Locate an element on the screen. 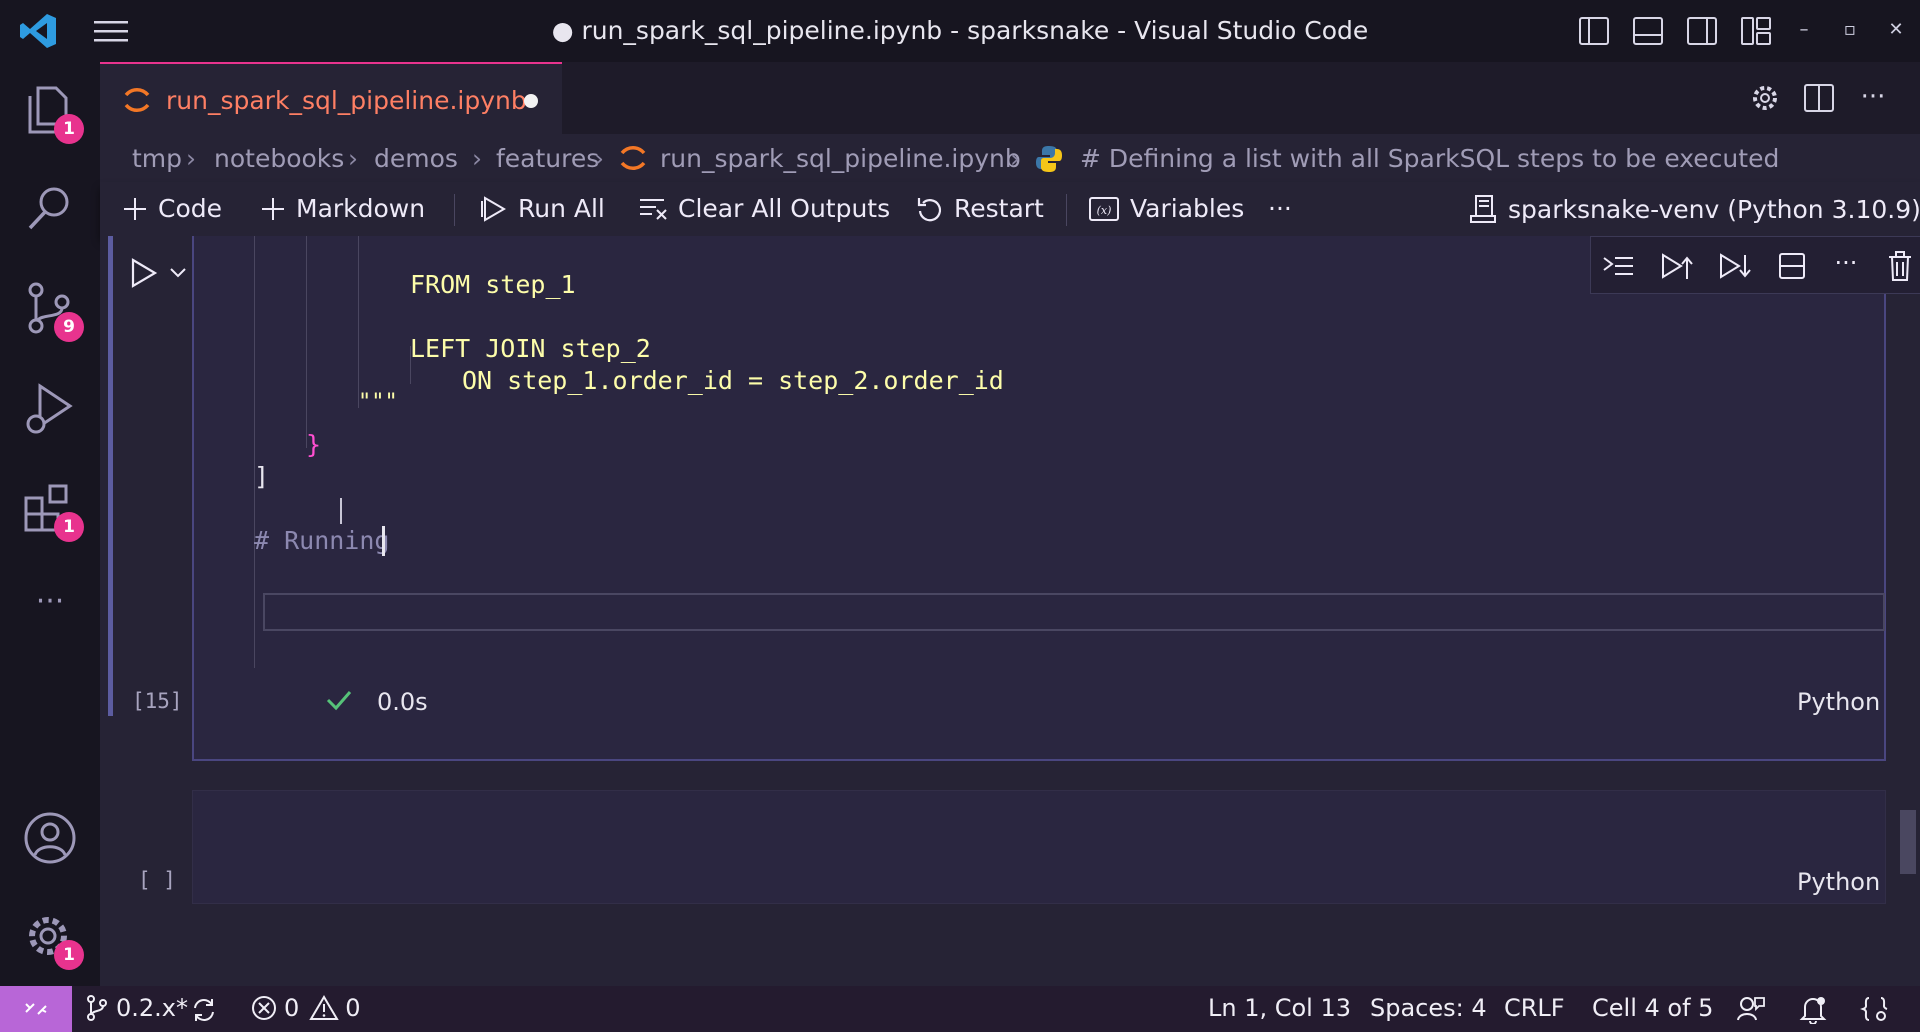 This screenshot has width=1920, height=1032. activity-bar: 1 9 1 ··· 1 is located at coordinates (50, 524).